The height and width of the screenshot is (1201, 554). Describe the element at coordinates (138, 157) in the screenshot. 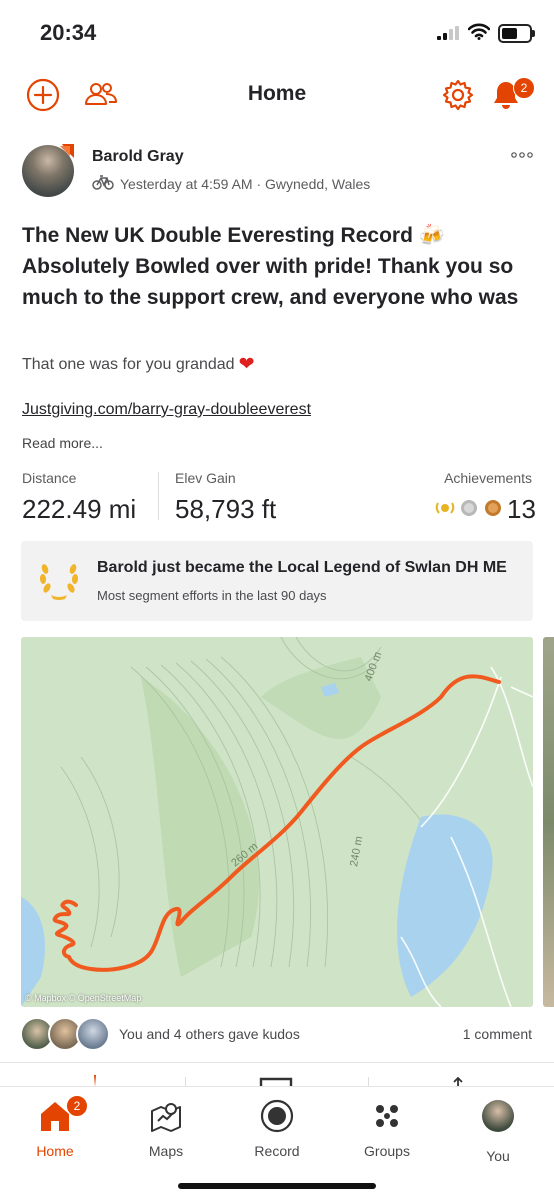

I see `athlete-name: Barold Gray` at that location.